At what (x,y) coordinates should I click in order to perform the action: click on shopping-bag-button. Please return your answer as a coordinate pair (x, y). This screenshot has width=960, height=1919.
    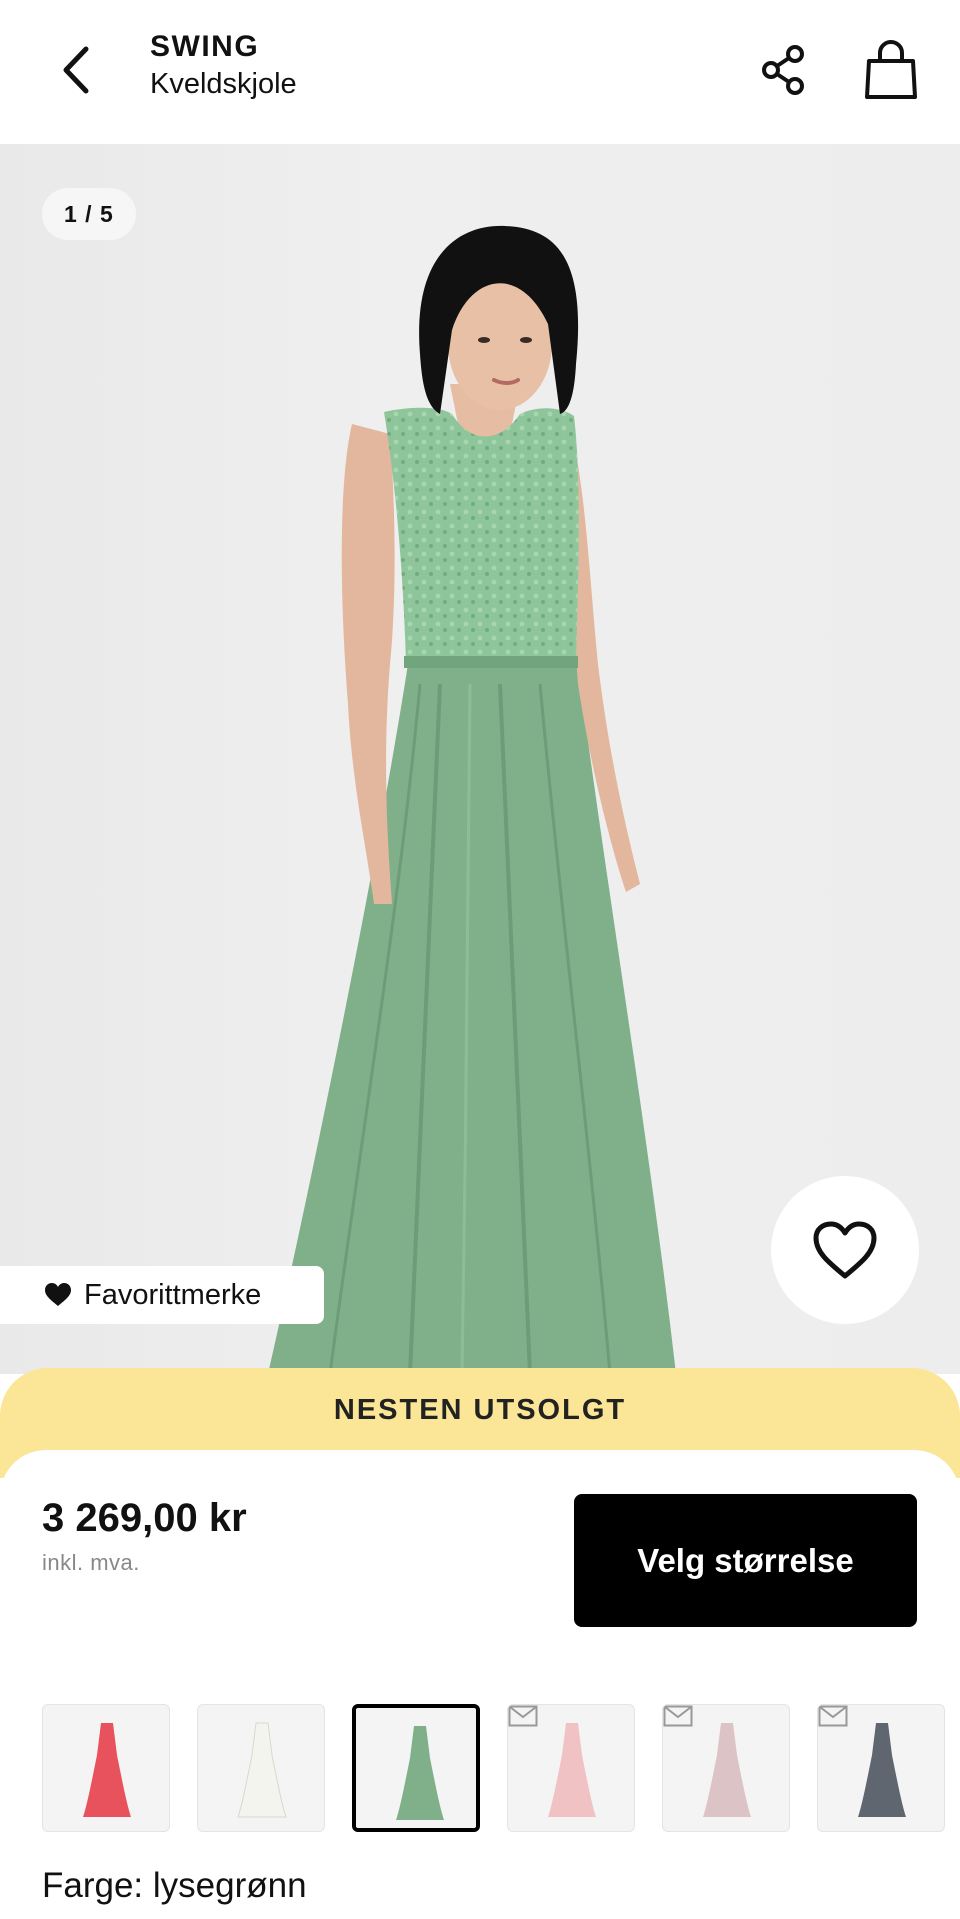
    Looking at the image, I should click on (891, 70).